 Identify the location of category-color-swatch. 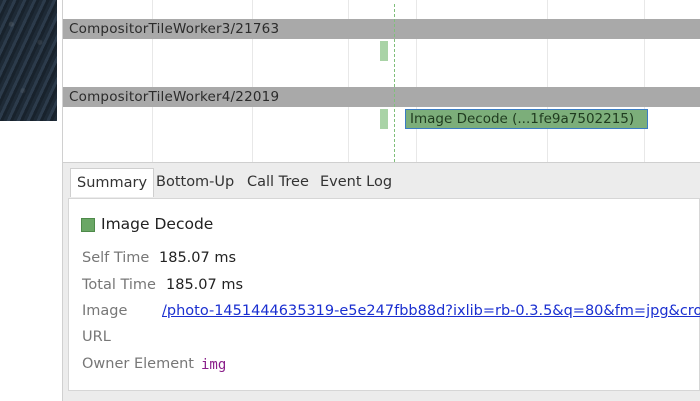
(88, 225).